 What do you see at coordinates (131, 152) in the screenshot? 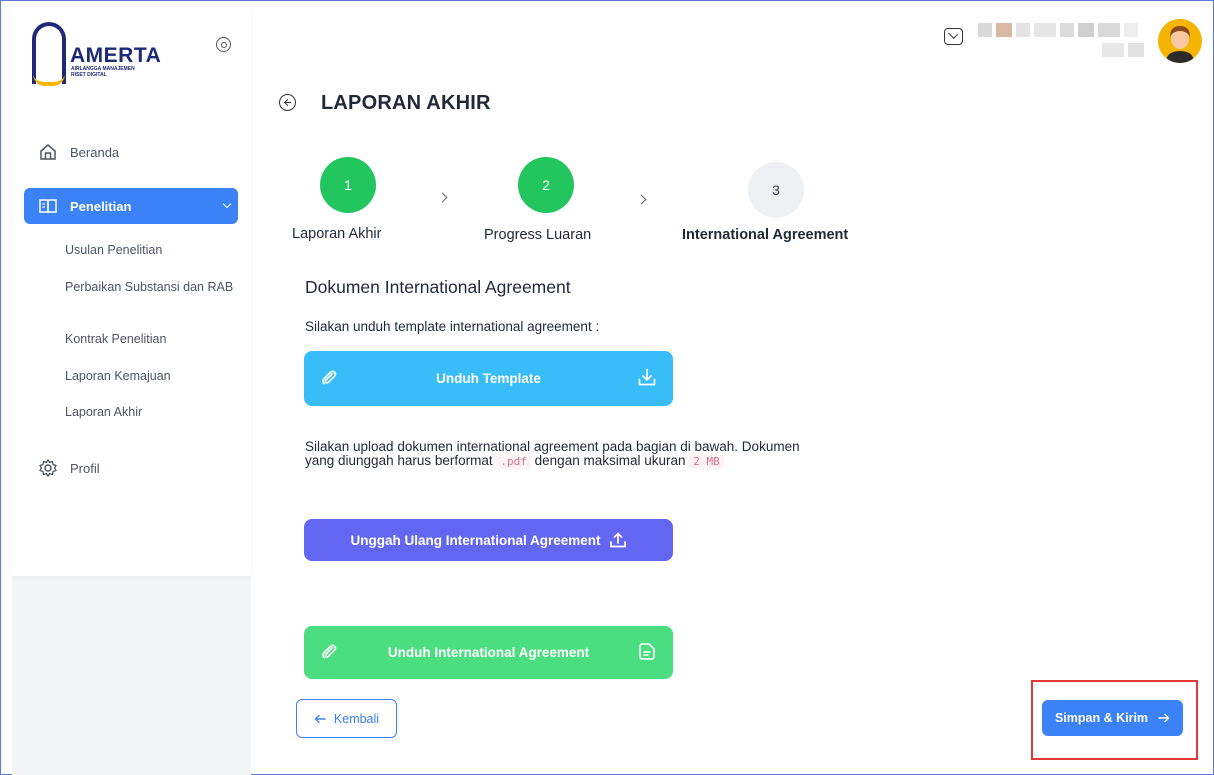
I see `sidebar-item-beranda: Beranda` at bounding box center [131, 152].